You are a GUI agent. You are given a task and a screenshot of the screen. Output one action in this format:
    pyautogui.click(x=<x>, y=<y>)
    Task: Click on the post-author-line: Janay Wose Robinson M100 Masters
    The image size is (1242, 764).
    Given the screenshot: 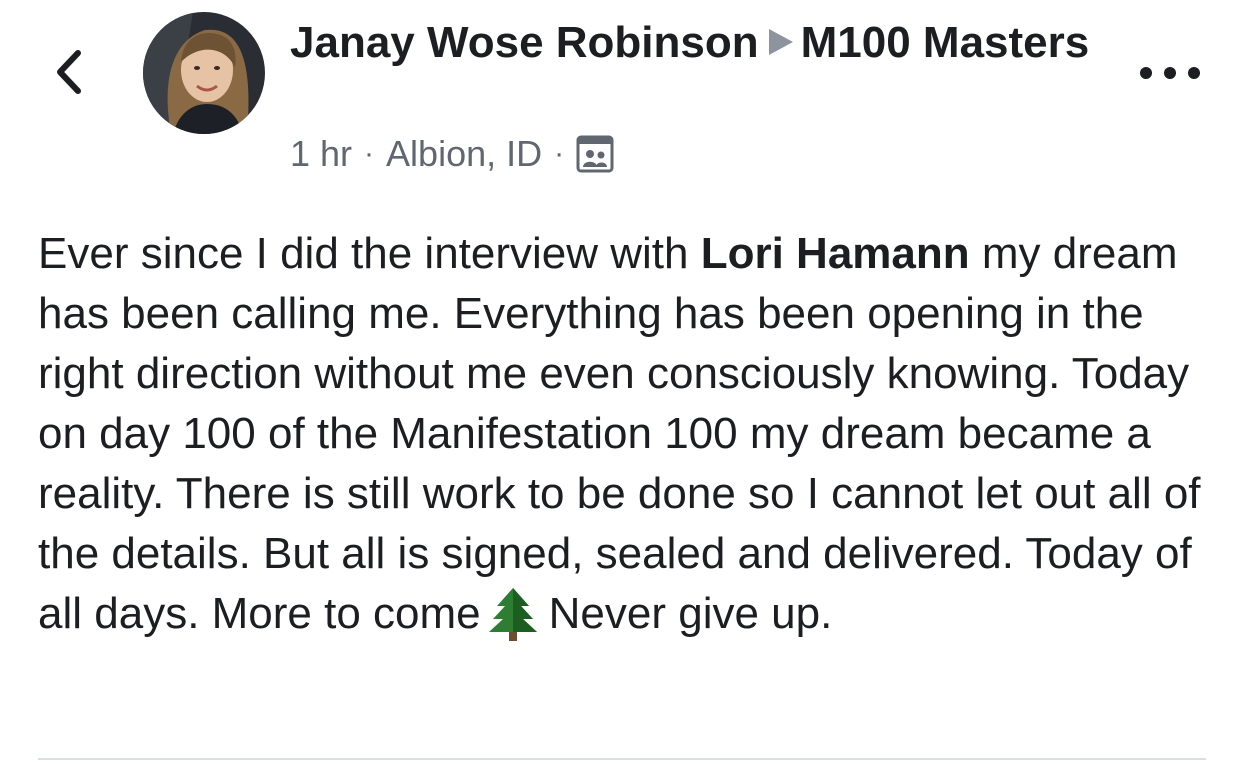 What is the action you would take?
    pyautogui.click(x=720, y=42)
    